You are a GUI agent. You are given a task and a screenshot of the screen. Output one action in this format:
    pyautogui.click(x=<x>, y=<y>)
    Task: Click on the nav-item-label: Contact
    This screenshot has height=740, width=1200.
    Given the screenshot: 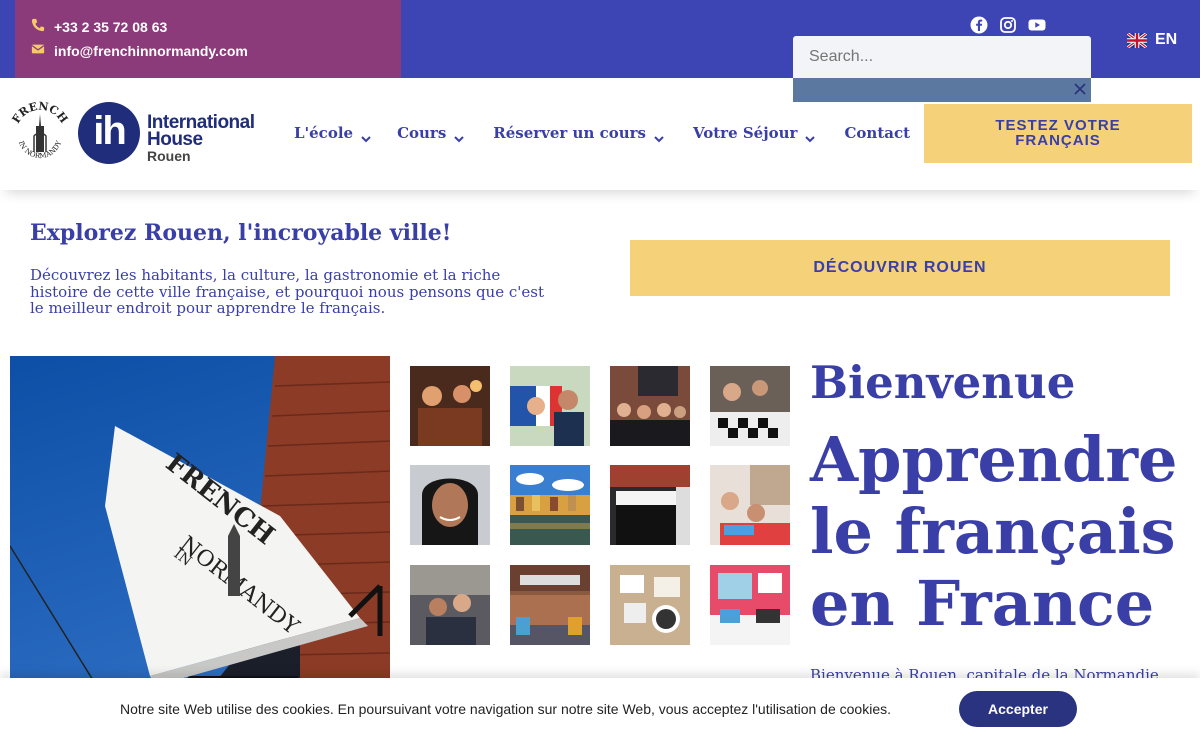 What is the action you would take?
    pyautogui.click(x=877, y=133)
    